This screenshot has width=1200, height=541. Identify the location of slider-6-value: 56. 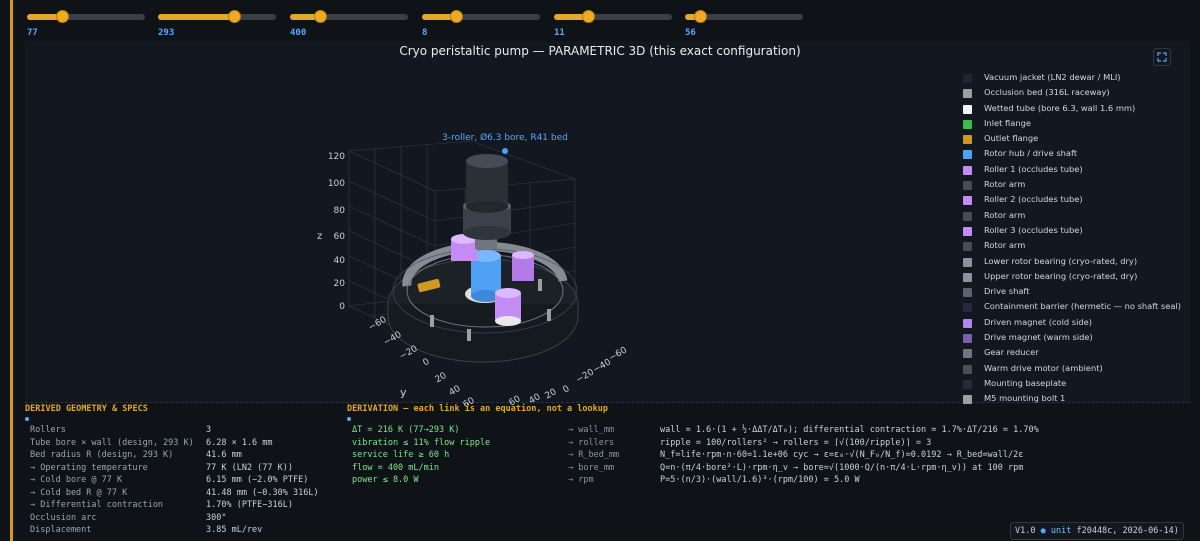
(690, 33).